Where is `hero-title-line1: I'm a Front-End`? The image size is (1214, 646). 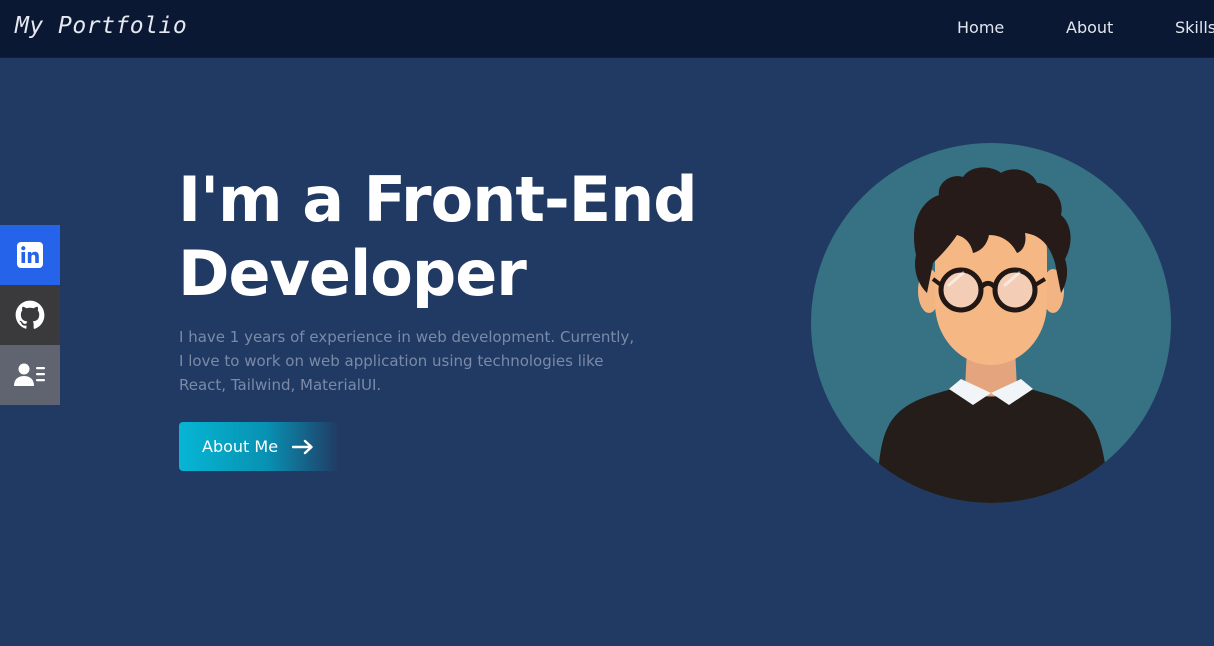 hero-title-line1: I'm a Front-End is located at coordinates (438, 199).